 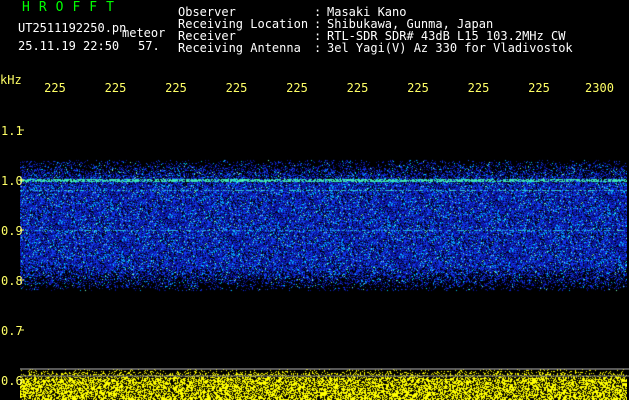 I want to click on x-tick-label: 2300, so click(x=599, y=88).